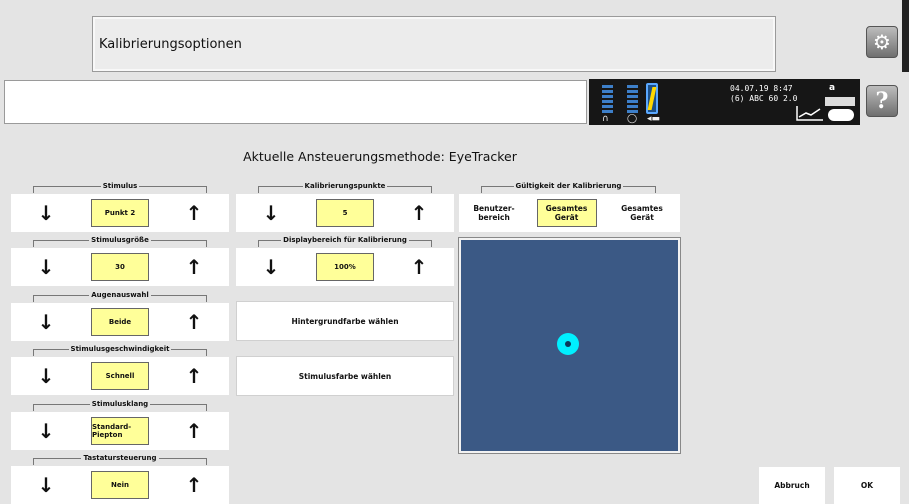 The width and height of the screenshot is (909, 504). Describe the element at coordinates (652, 98) in the screenshot. I see `battery-icon` at that location.